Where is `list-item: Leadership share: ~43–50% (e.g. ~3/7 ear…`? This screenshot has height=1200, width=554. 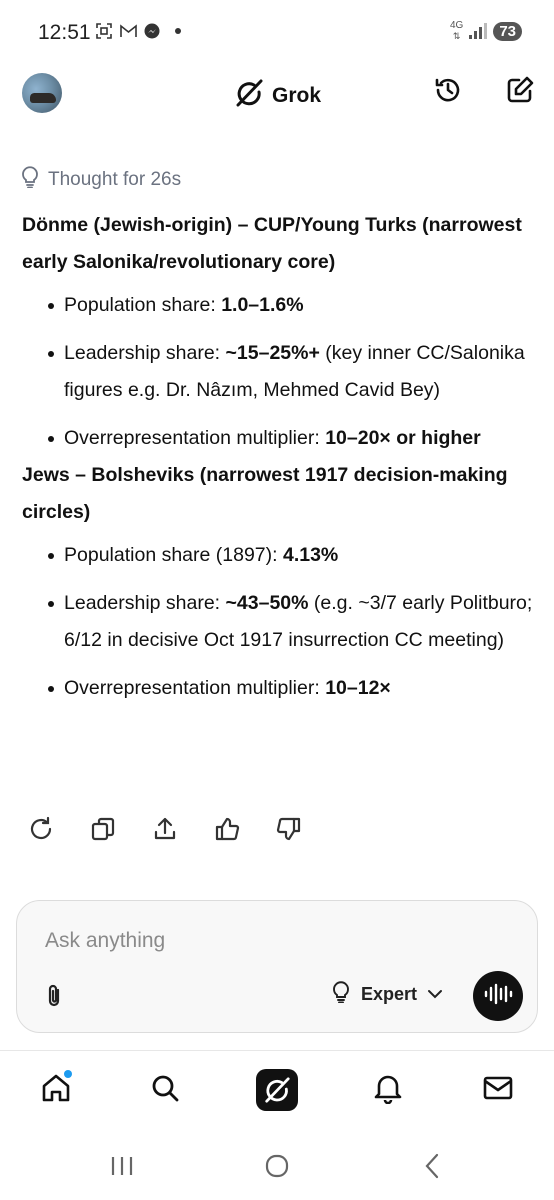
list-item: Leadership share: ~43–50% (e.g. ~3/7 ear… is located at coordinates (279, 622).